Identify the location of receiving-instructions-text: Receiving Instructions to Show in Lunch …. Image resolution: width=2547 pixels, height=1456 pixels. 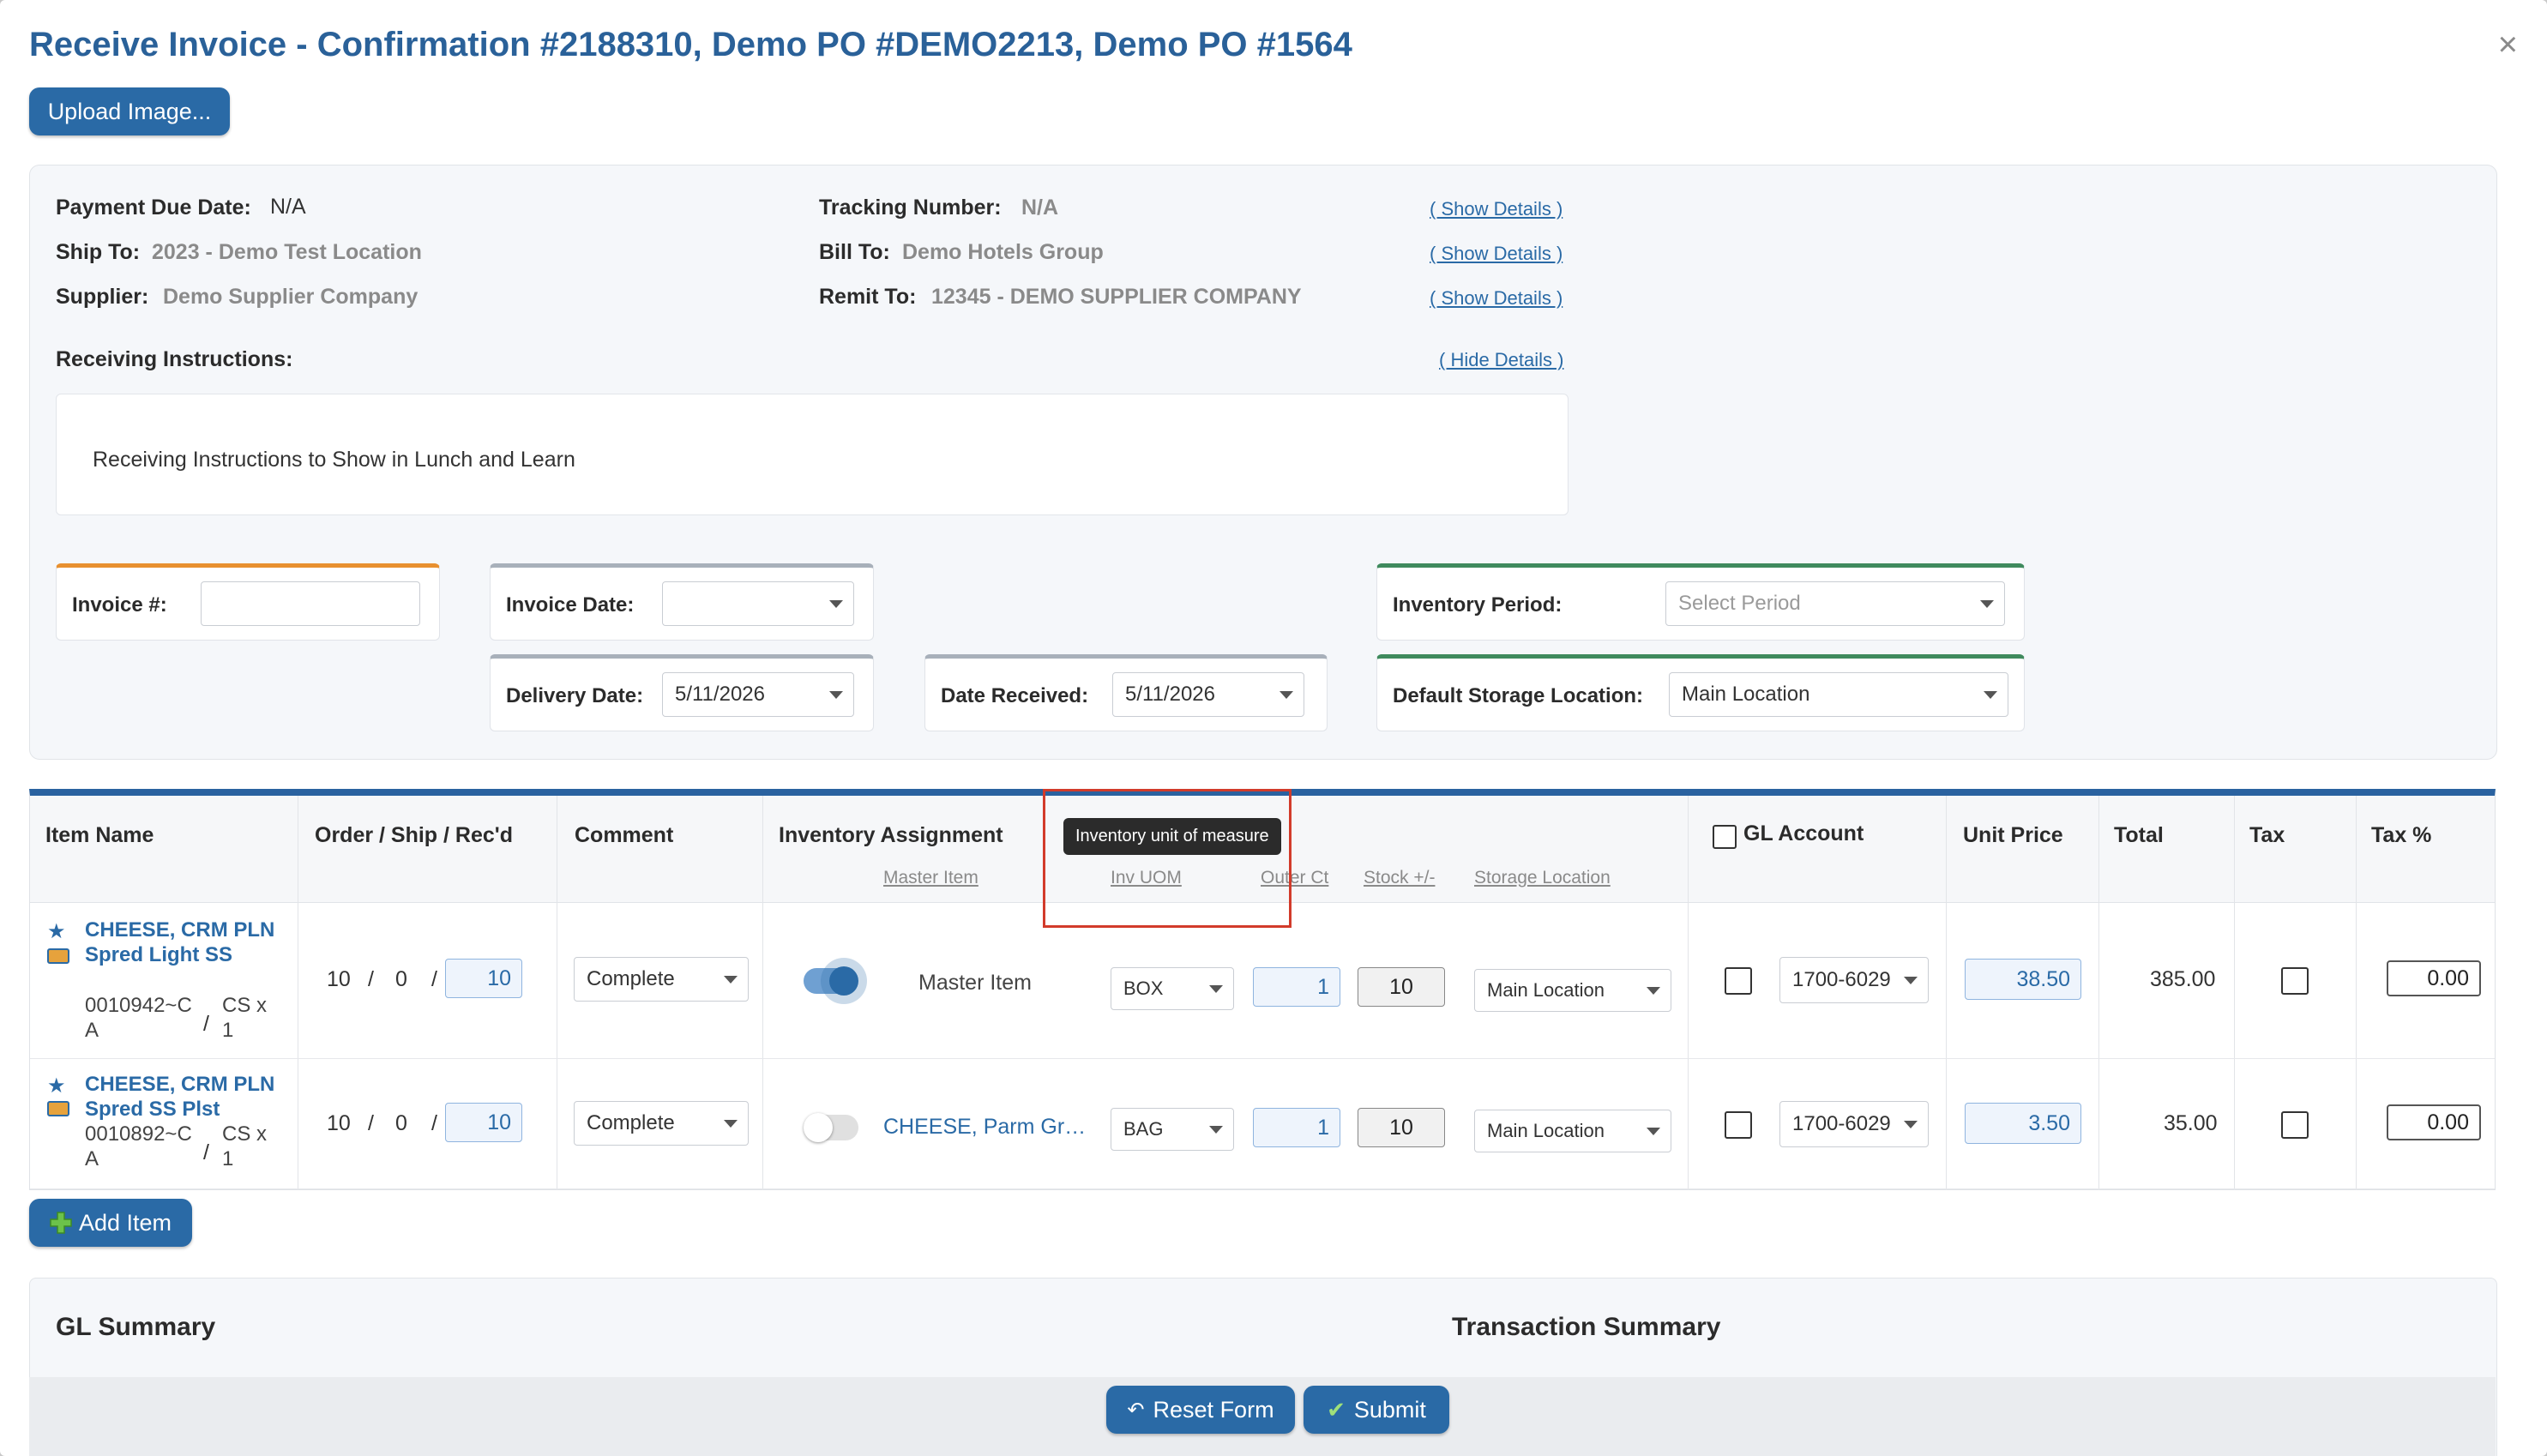
(334, 460).